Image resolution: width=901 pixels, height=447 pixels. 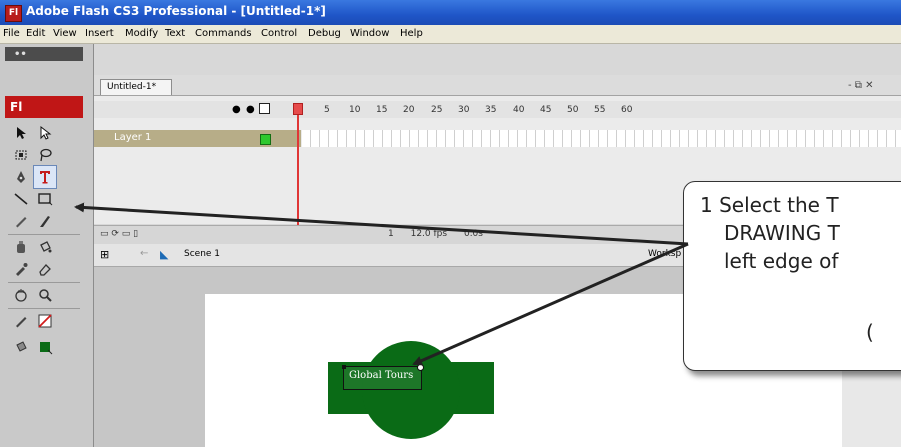 What do you see at coordinates (44, 107) in the screenshot?
I see `flash-logo: Fl` at bounding box center [44, 107].